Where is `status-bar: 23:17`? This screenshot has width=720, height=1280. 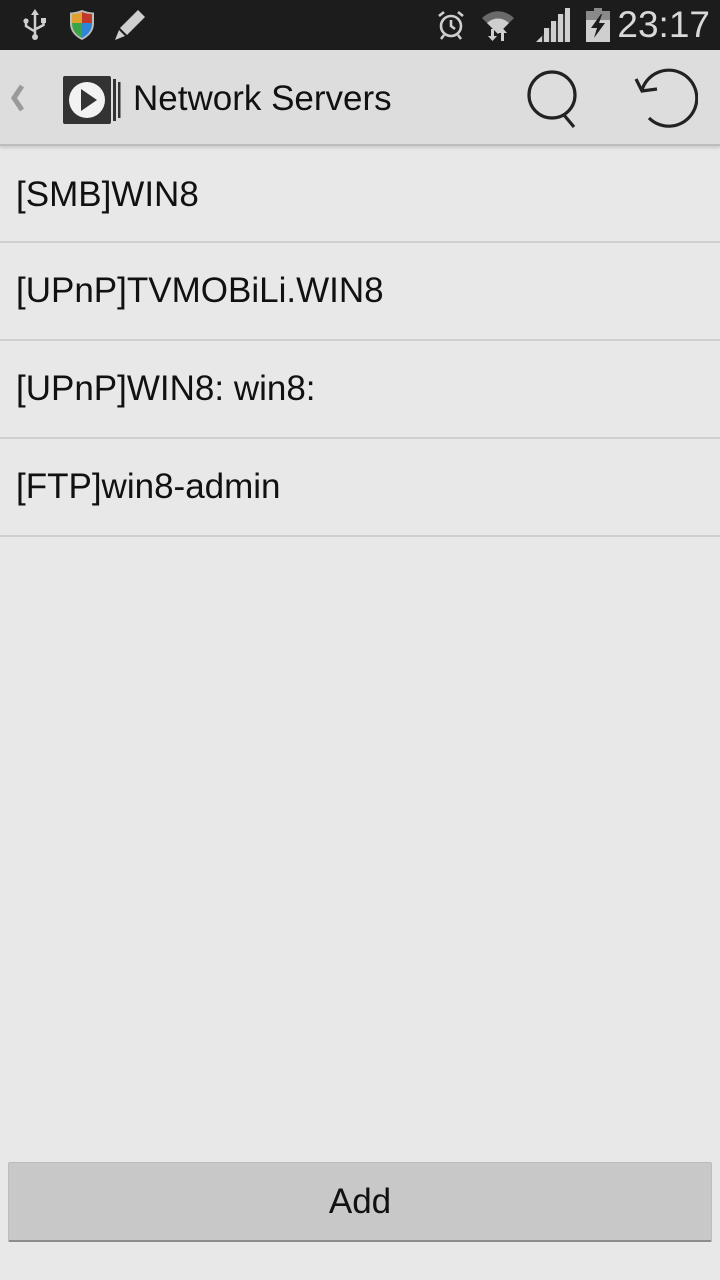
status-bar: 23:17 is located at coordinates (360, 25).